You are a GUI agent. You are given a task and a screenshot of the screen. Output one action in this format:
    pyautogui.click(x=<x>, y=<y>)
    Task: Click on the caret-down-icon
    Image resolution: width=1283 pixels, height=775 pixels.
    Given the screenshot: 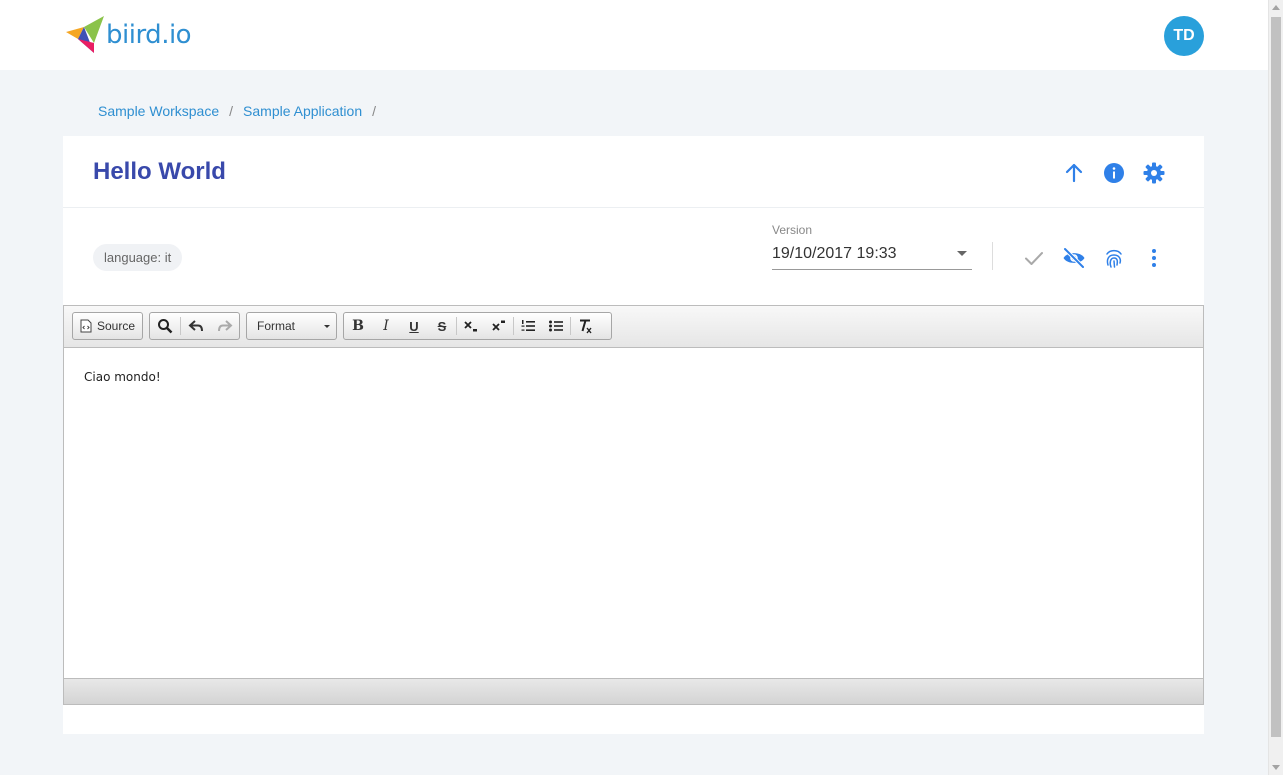 What is the action you would take?
    pyautogui.click(x=962, y=253)
    